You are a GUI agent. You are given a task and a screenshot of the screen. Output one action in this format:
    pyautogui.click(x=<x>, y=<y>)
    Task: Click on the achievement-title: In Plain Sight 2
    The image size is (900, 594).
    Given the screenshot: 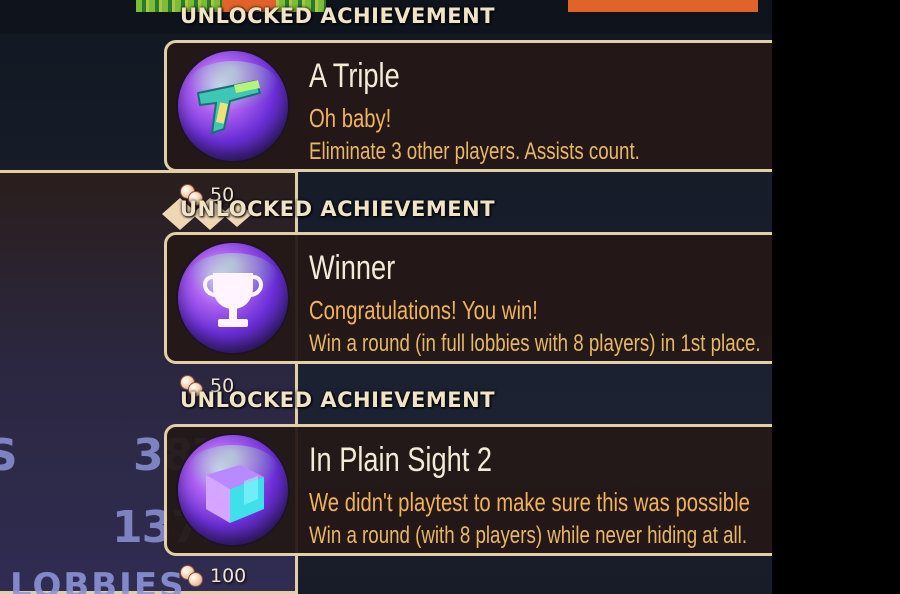 What is the action you would take?
    pyautogui.click(x=400, y=460)
    